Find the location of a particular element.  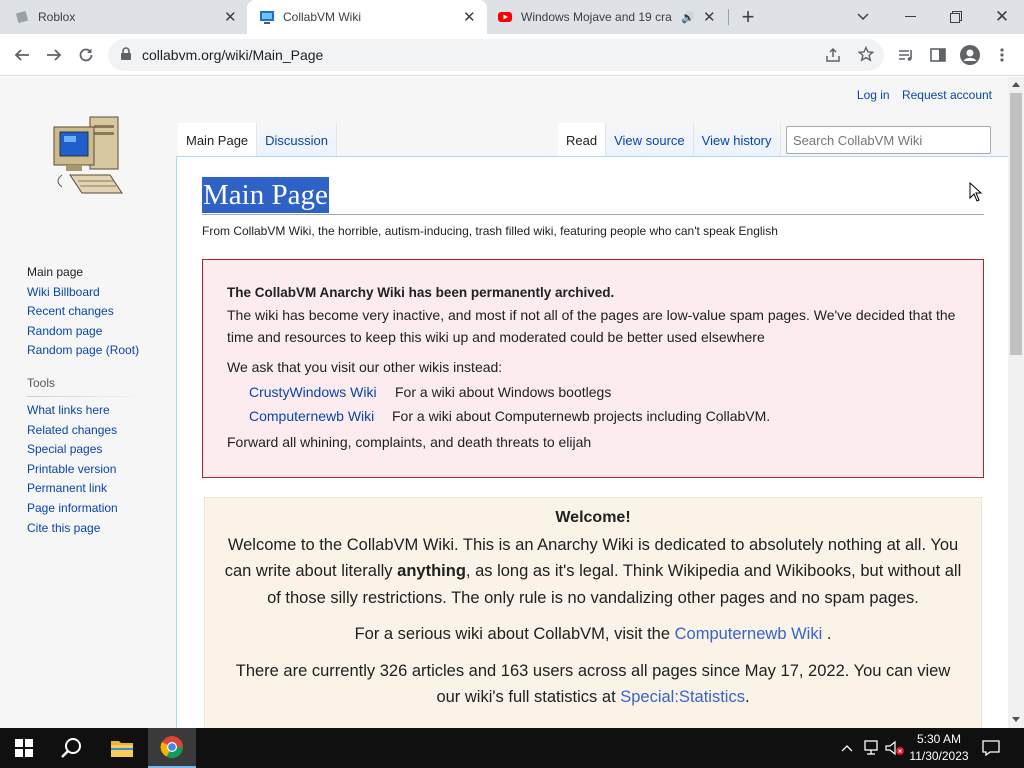

tab-search-button is located at coordinates (863, 17).